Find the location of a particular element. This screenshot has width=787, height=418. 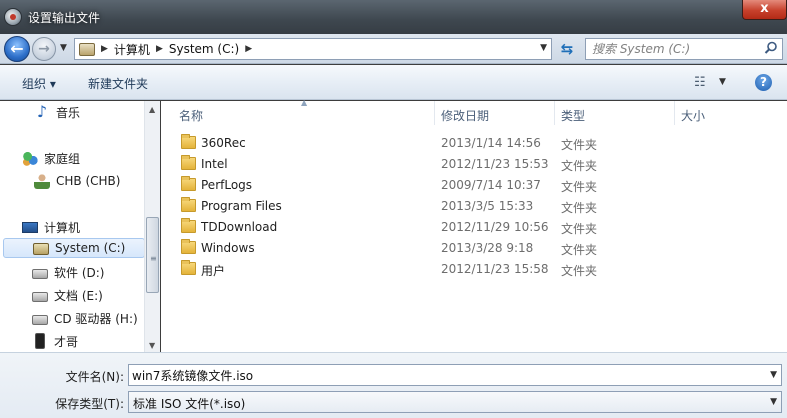

table-row: PerfLogs 2009/7/14 10:37 文件夹 is located at coordinates (474, 185).